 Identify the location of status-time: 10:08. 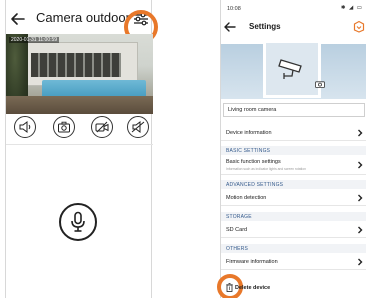
(234, 9).